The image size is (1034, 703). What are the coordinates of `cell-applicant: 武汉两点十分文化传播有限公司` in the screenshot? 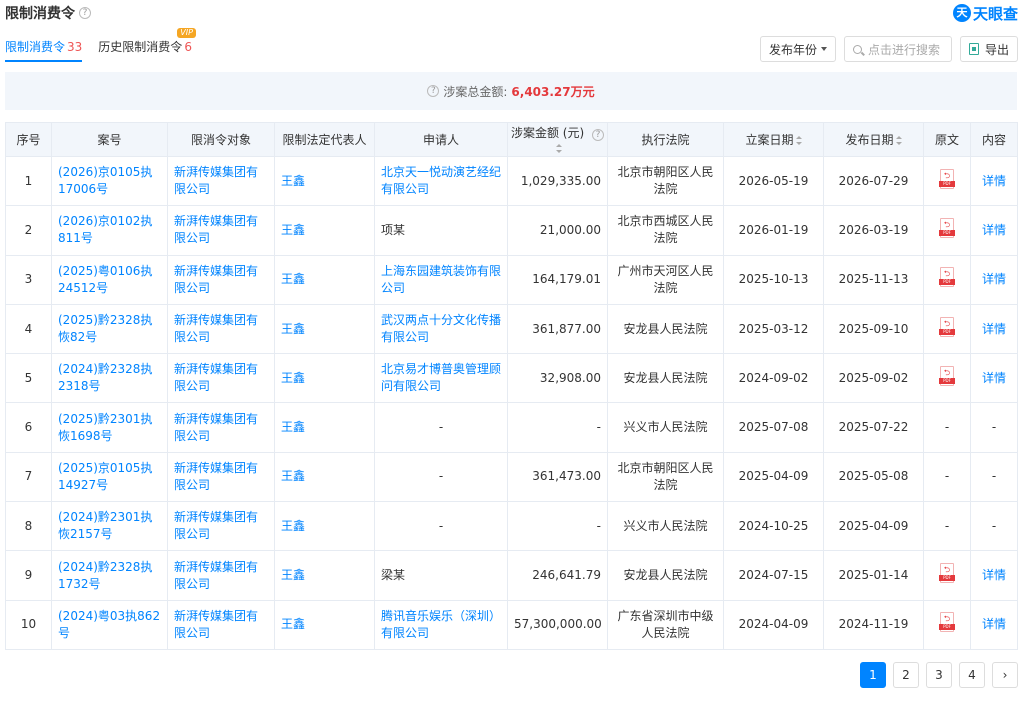 It's located at (441, 329).